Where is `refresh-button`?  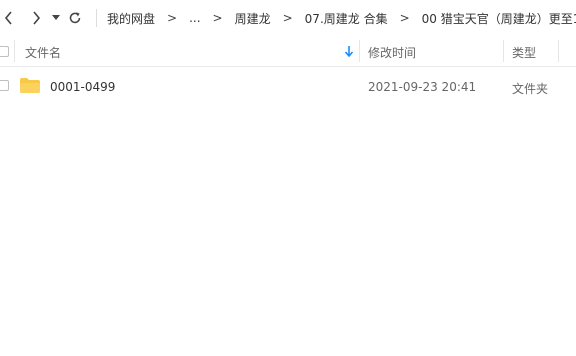
refresh-button is located at coordinates (75, 18).